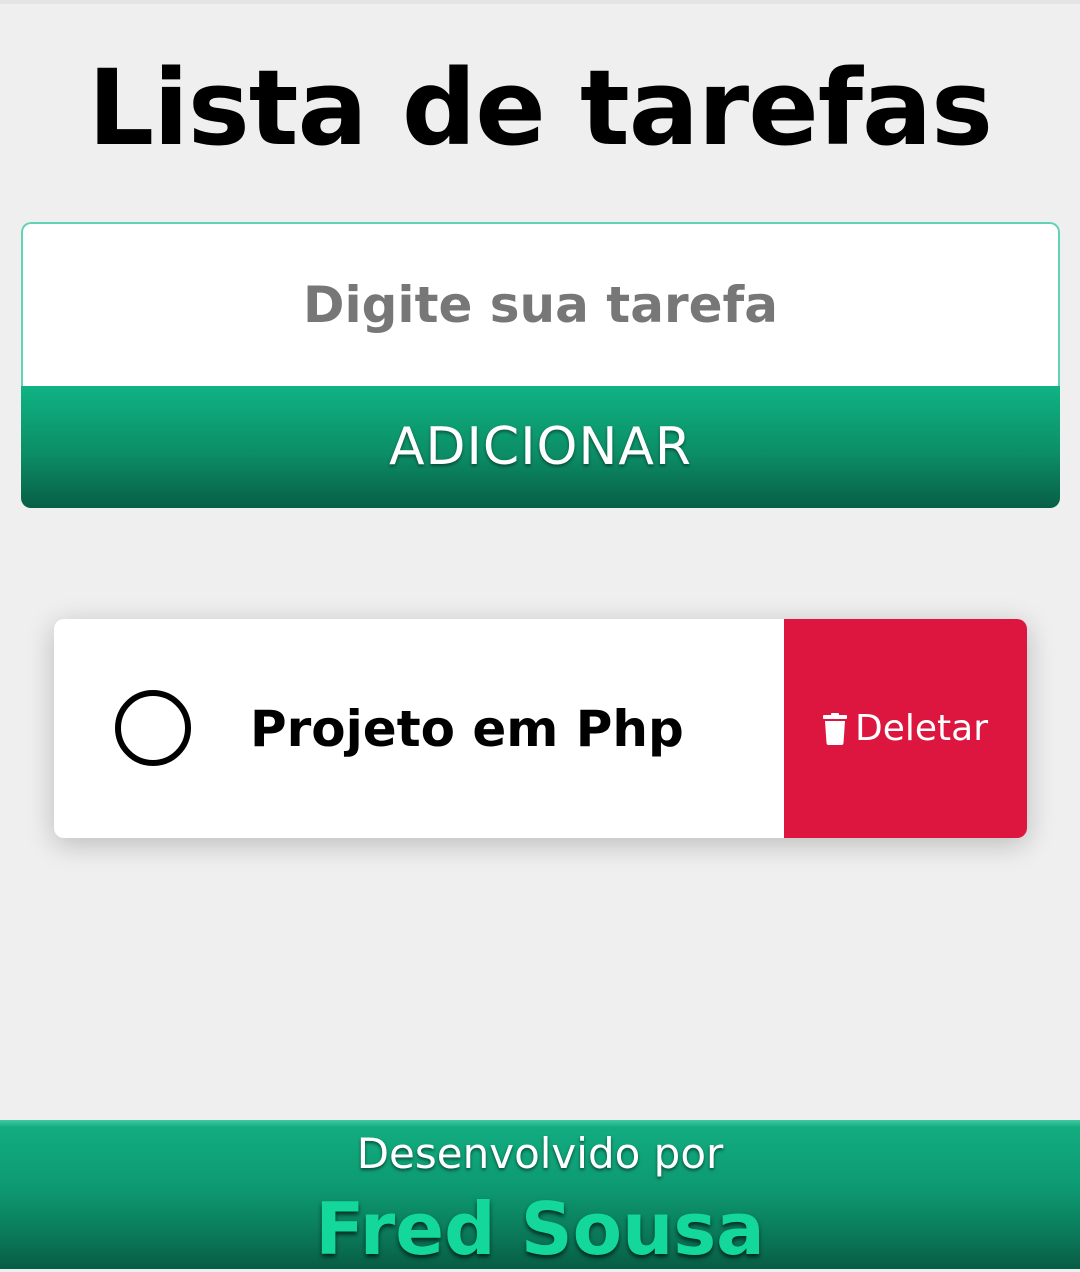  I want to click on add-button: ADICIONAR, so click(540, 447).